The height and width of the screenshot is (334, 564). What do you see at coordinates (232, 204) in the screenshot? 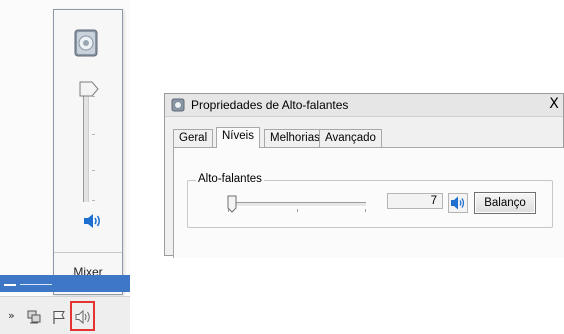
I see `level-slider-thumb` at bounding box center [232, 204].